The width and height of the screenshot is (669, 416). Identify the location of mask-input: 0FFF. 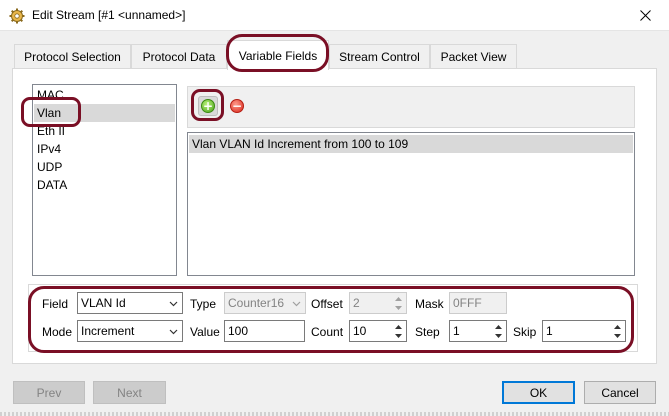
(478, 303).